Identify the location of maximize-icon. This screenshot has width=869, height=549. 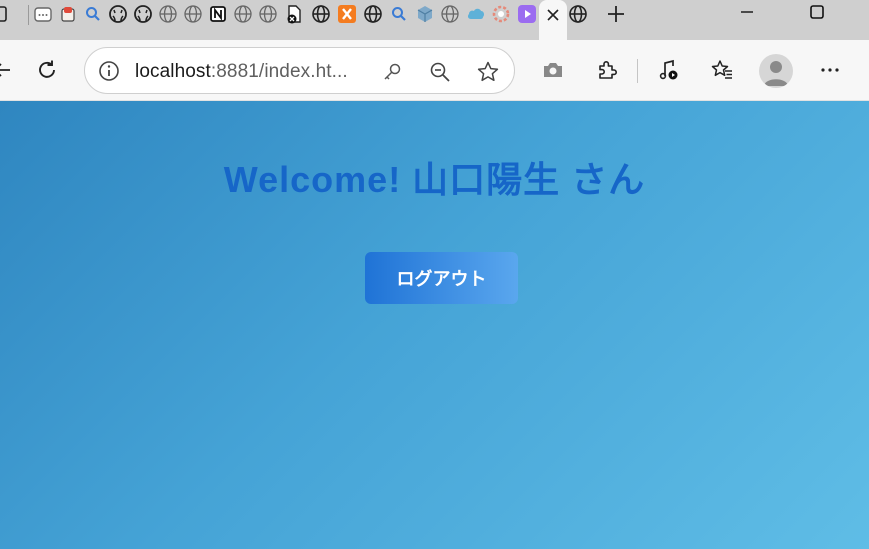
(817, 12).